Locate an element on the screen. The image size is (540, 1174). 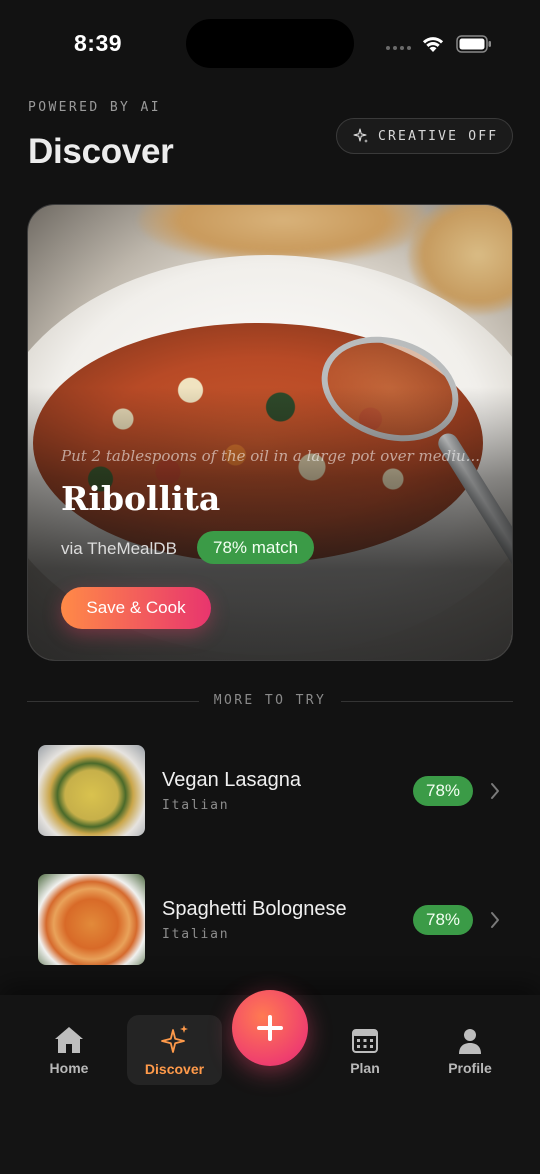
status-time: 8:39 is located at coordinates (98, 43).